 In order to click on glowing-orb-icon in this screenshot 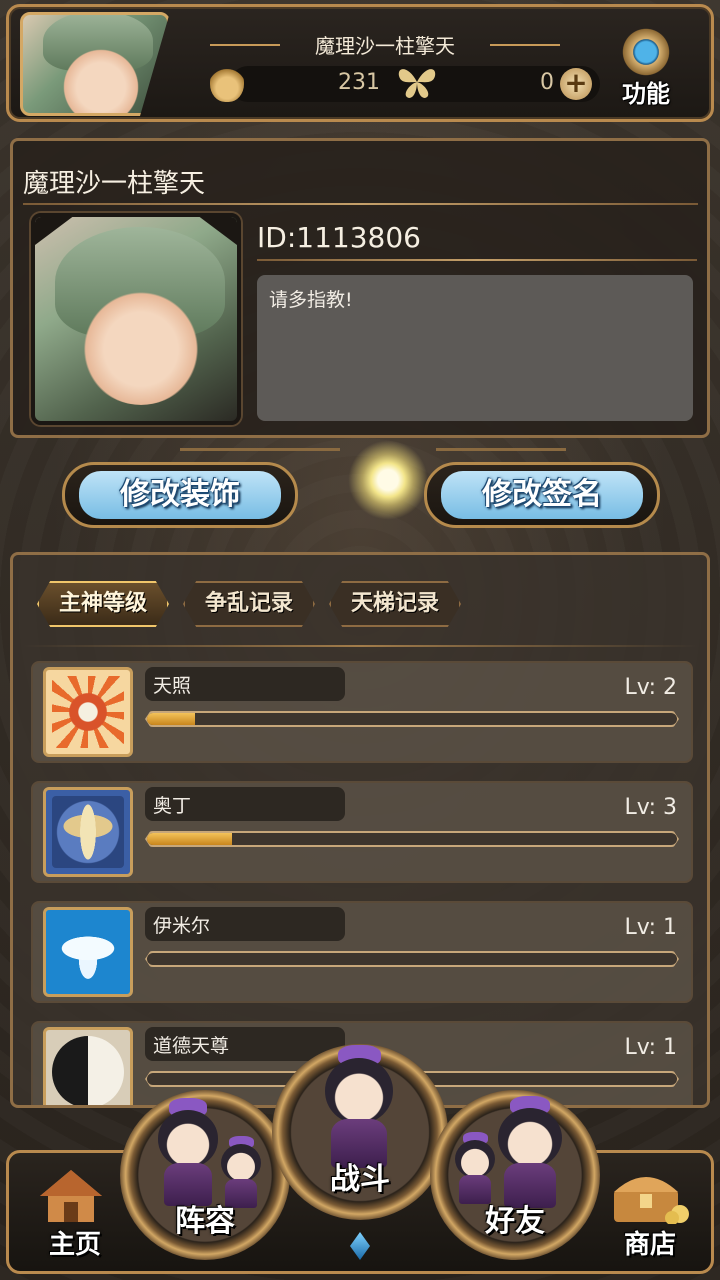, I will do `click(388, 480)`.